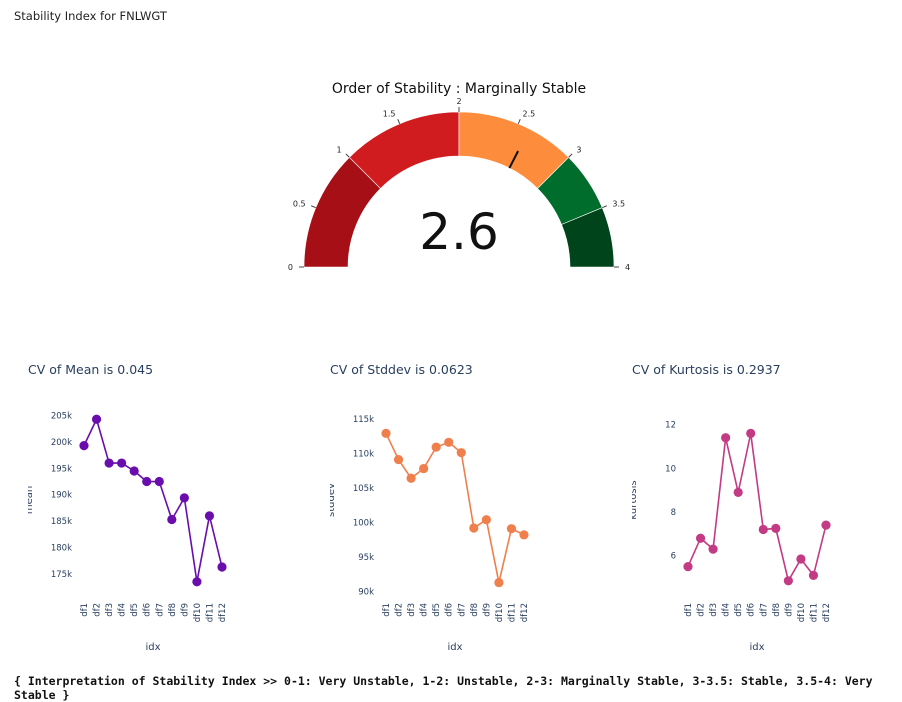 The width and height of the screenshot is (902, 702). Describe the element at coordinates (223, 612) in the screenshot. I see `chart-mean-xtick-11: df12` at that location.